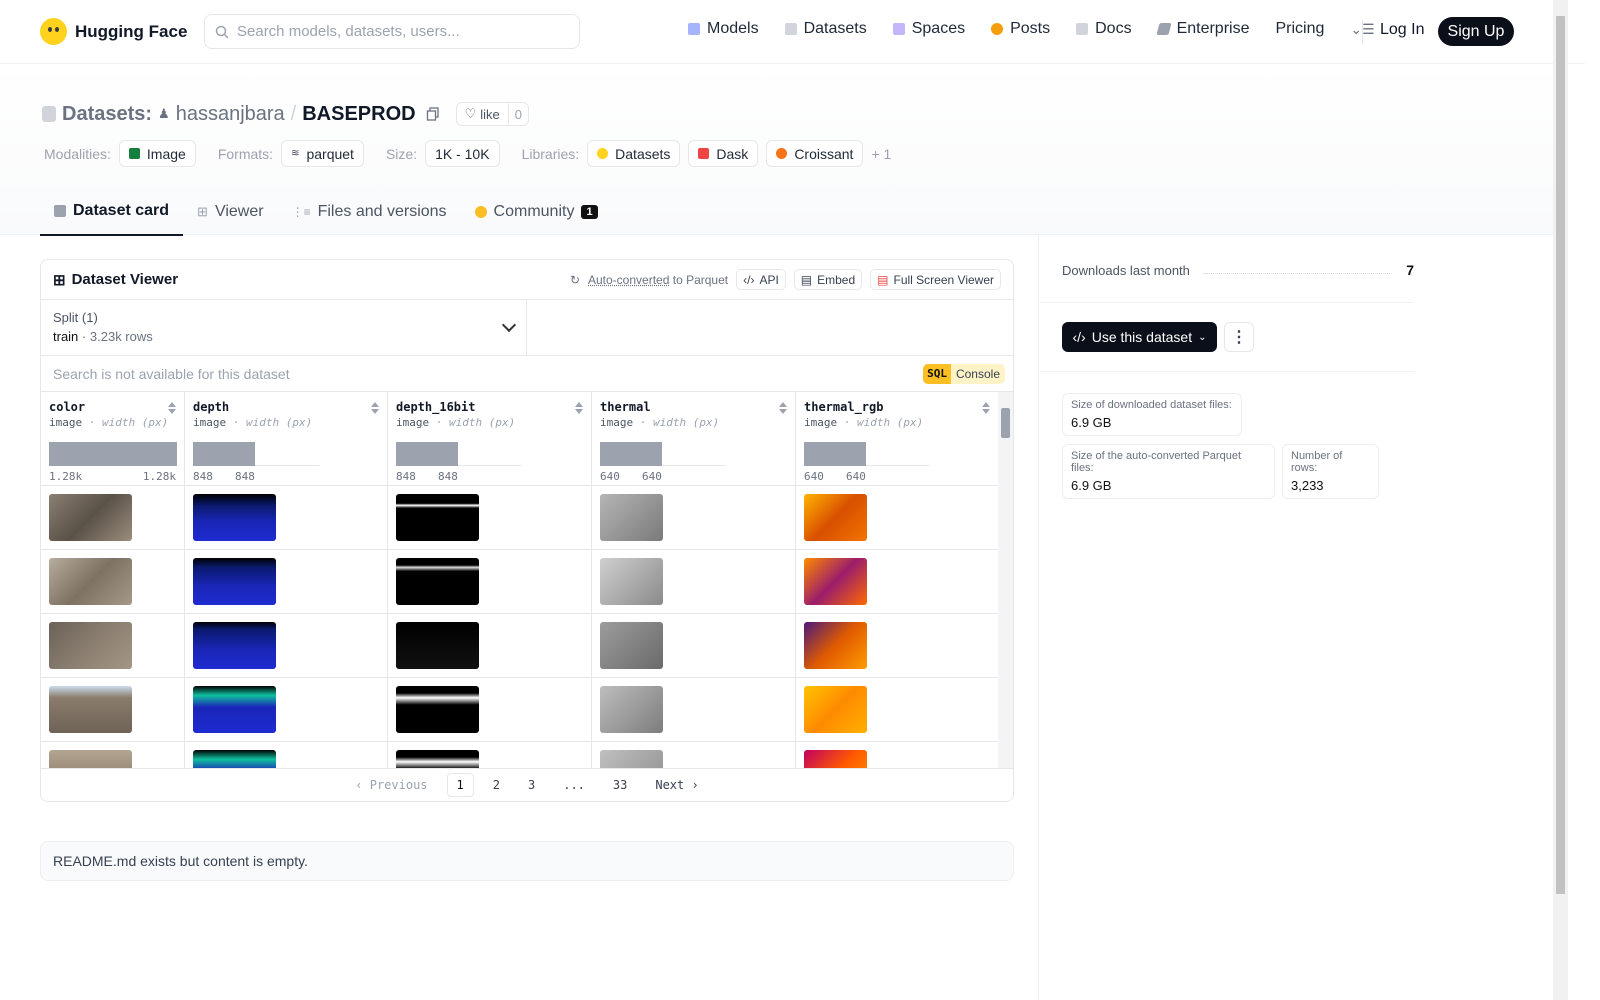 The image size is (1600, 1000). What do you see at coordinates (723, 153) in the screenshot?
I see `tag-library-dask: Dask` at bounding box center [723, 153].